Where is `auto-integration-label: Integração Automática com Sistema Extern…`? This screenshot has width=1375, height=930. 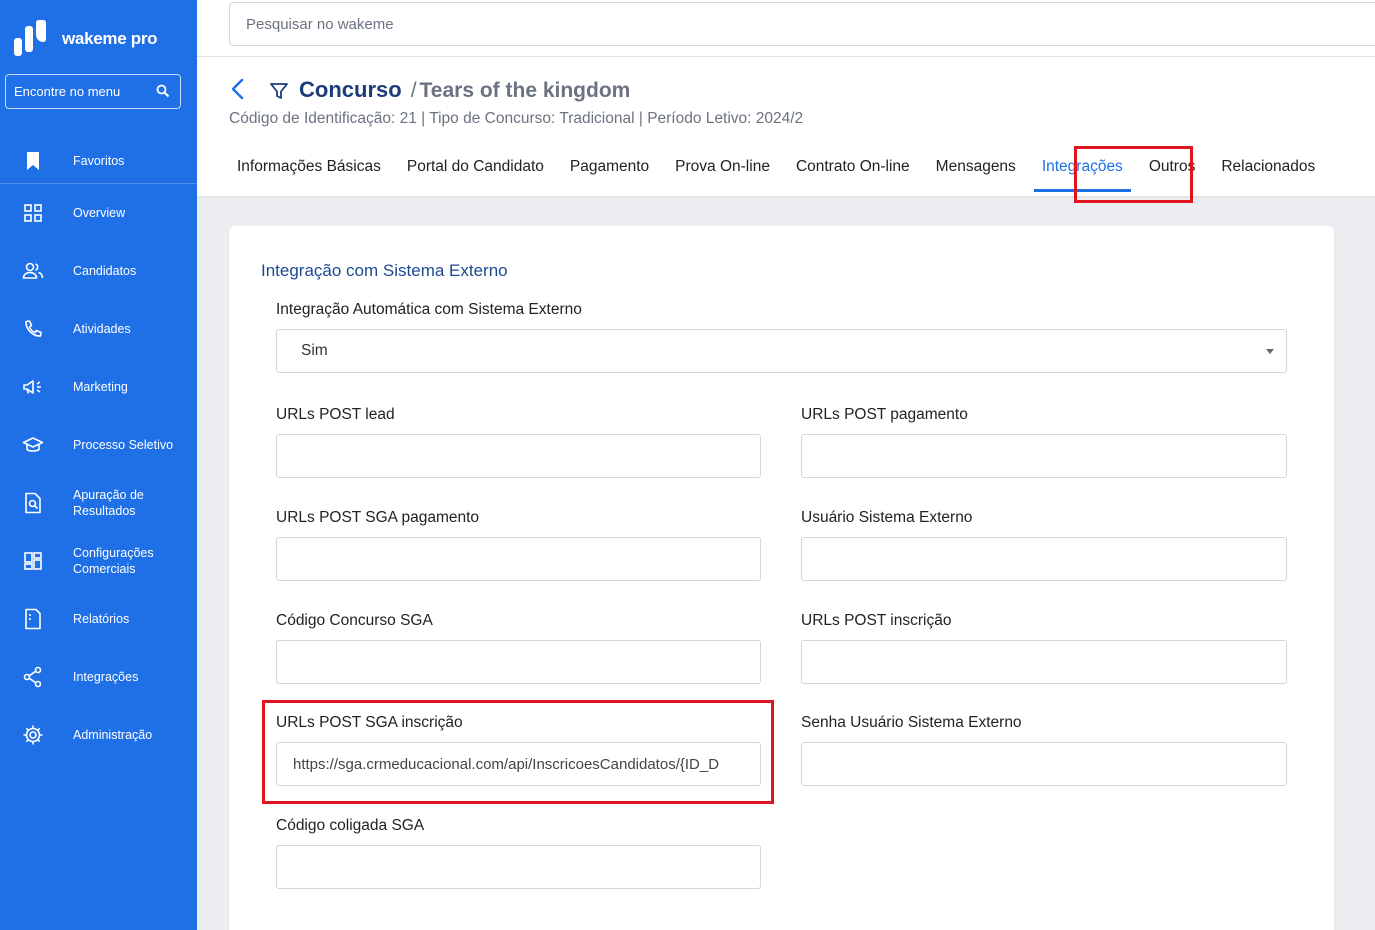 auto-integration-label: Integração Automática com Sistema Extern… is located at coordinates (429, 309).